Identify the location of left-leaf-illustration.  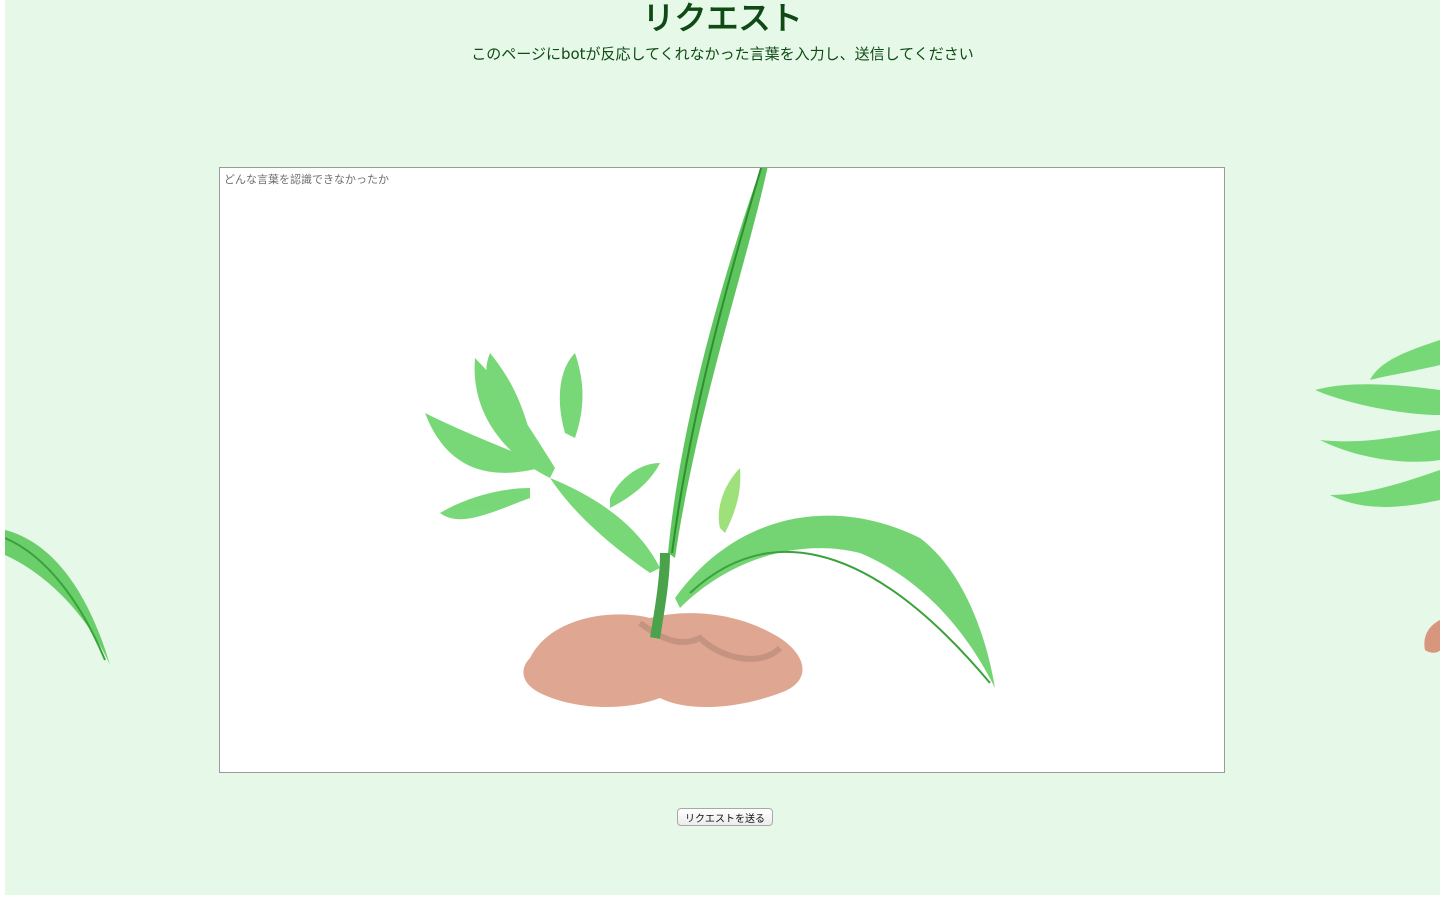
(57, 597).